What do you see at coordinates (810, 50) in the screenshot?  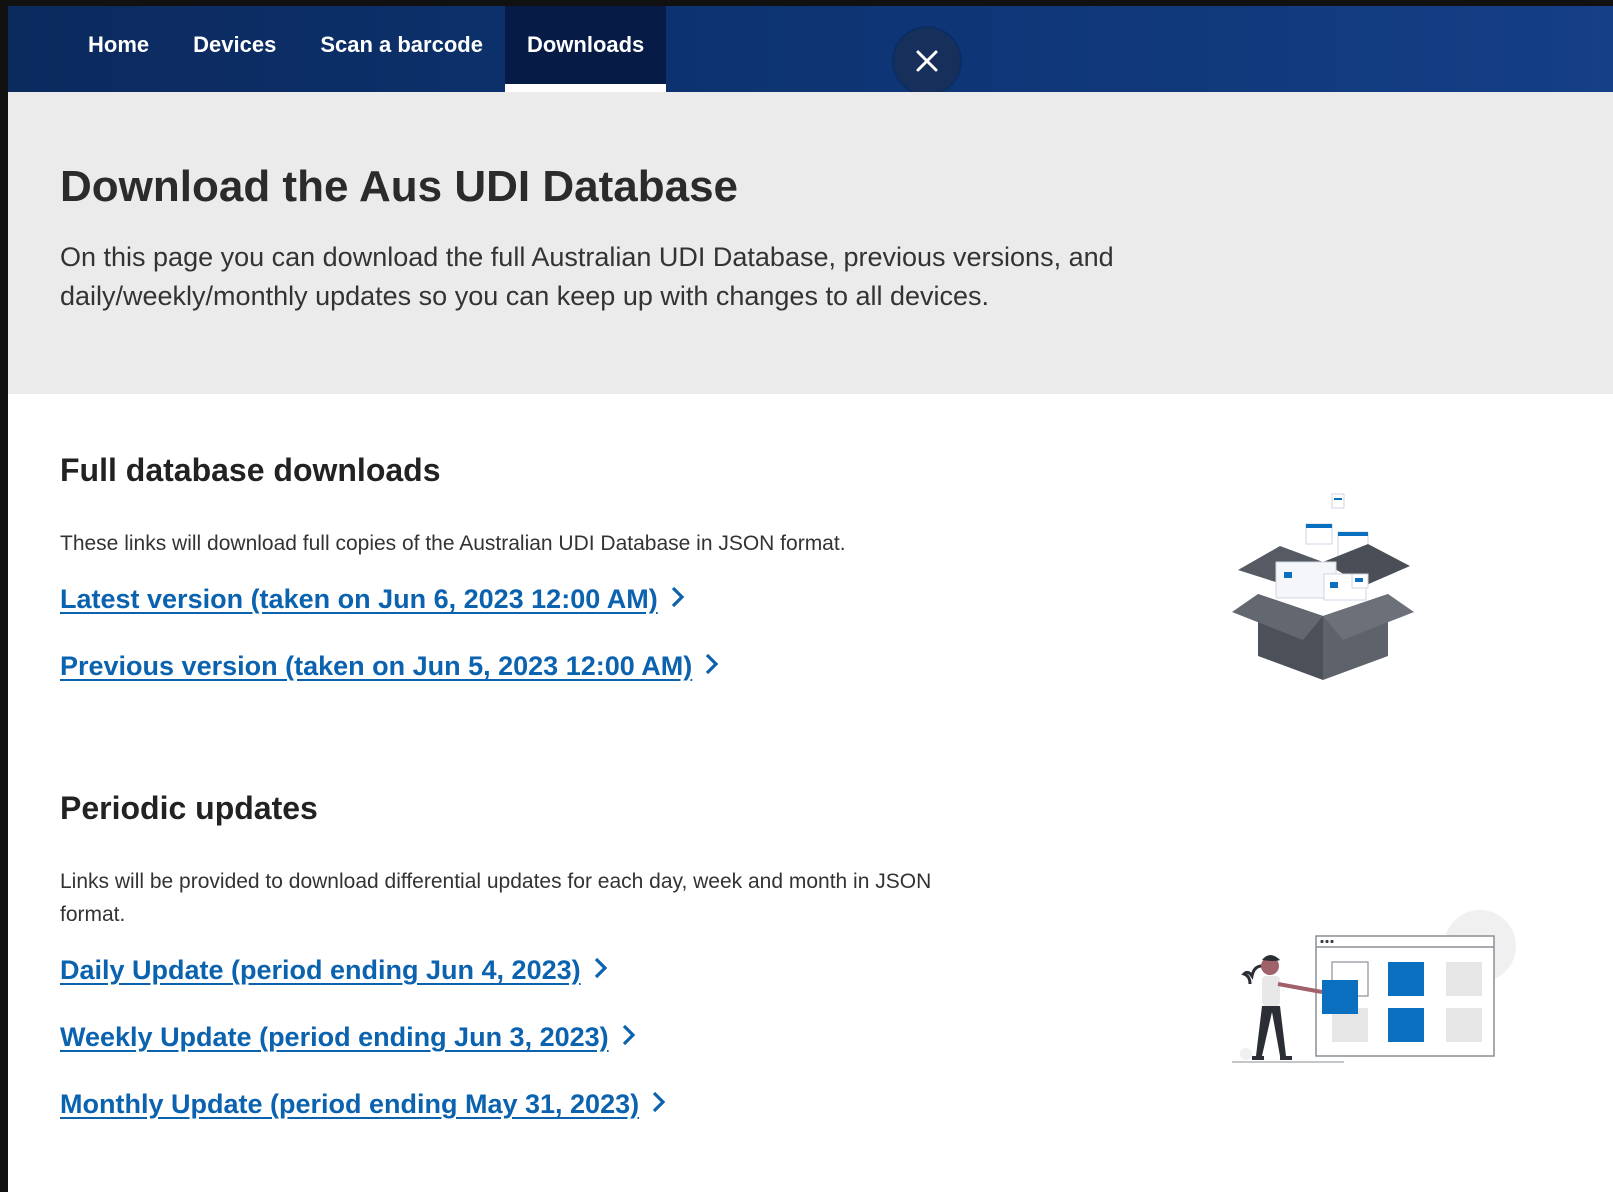 I see `top-navigation: Home Devices Scan a barcode Downloads` at bounding box center [810, 50].